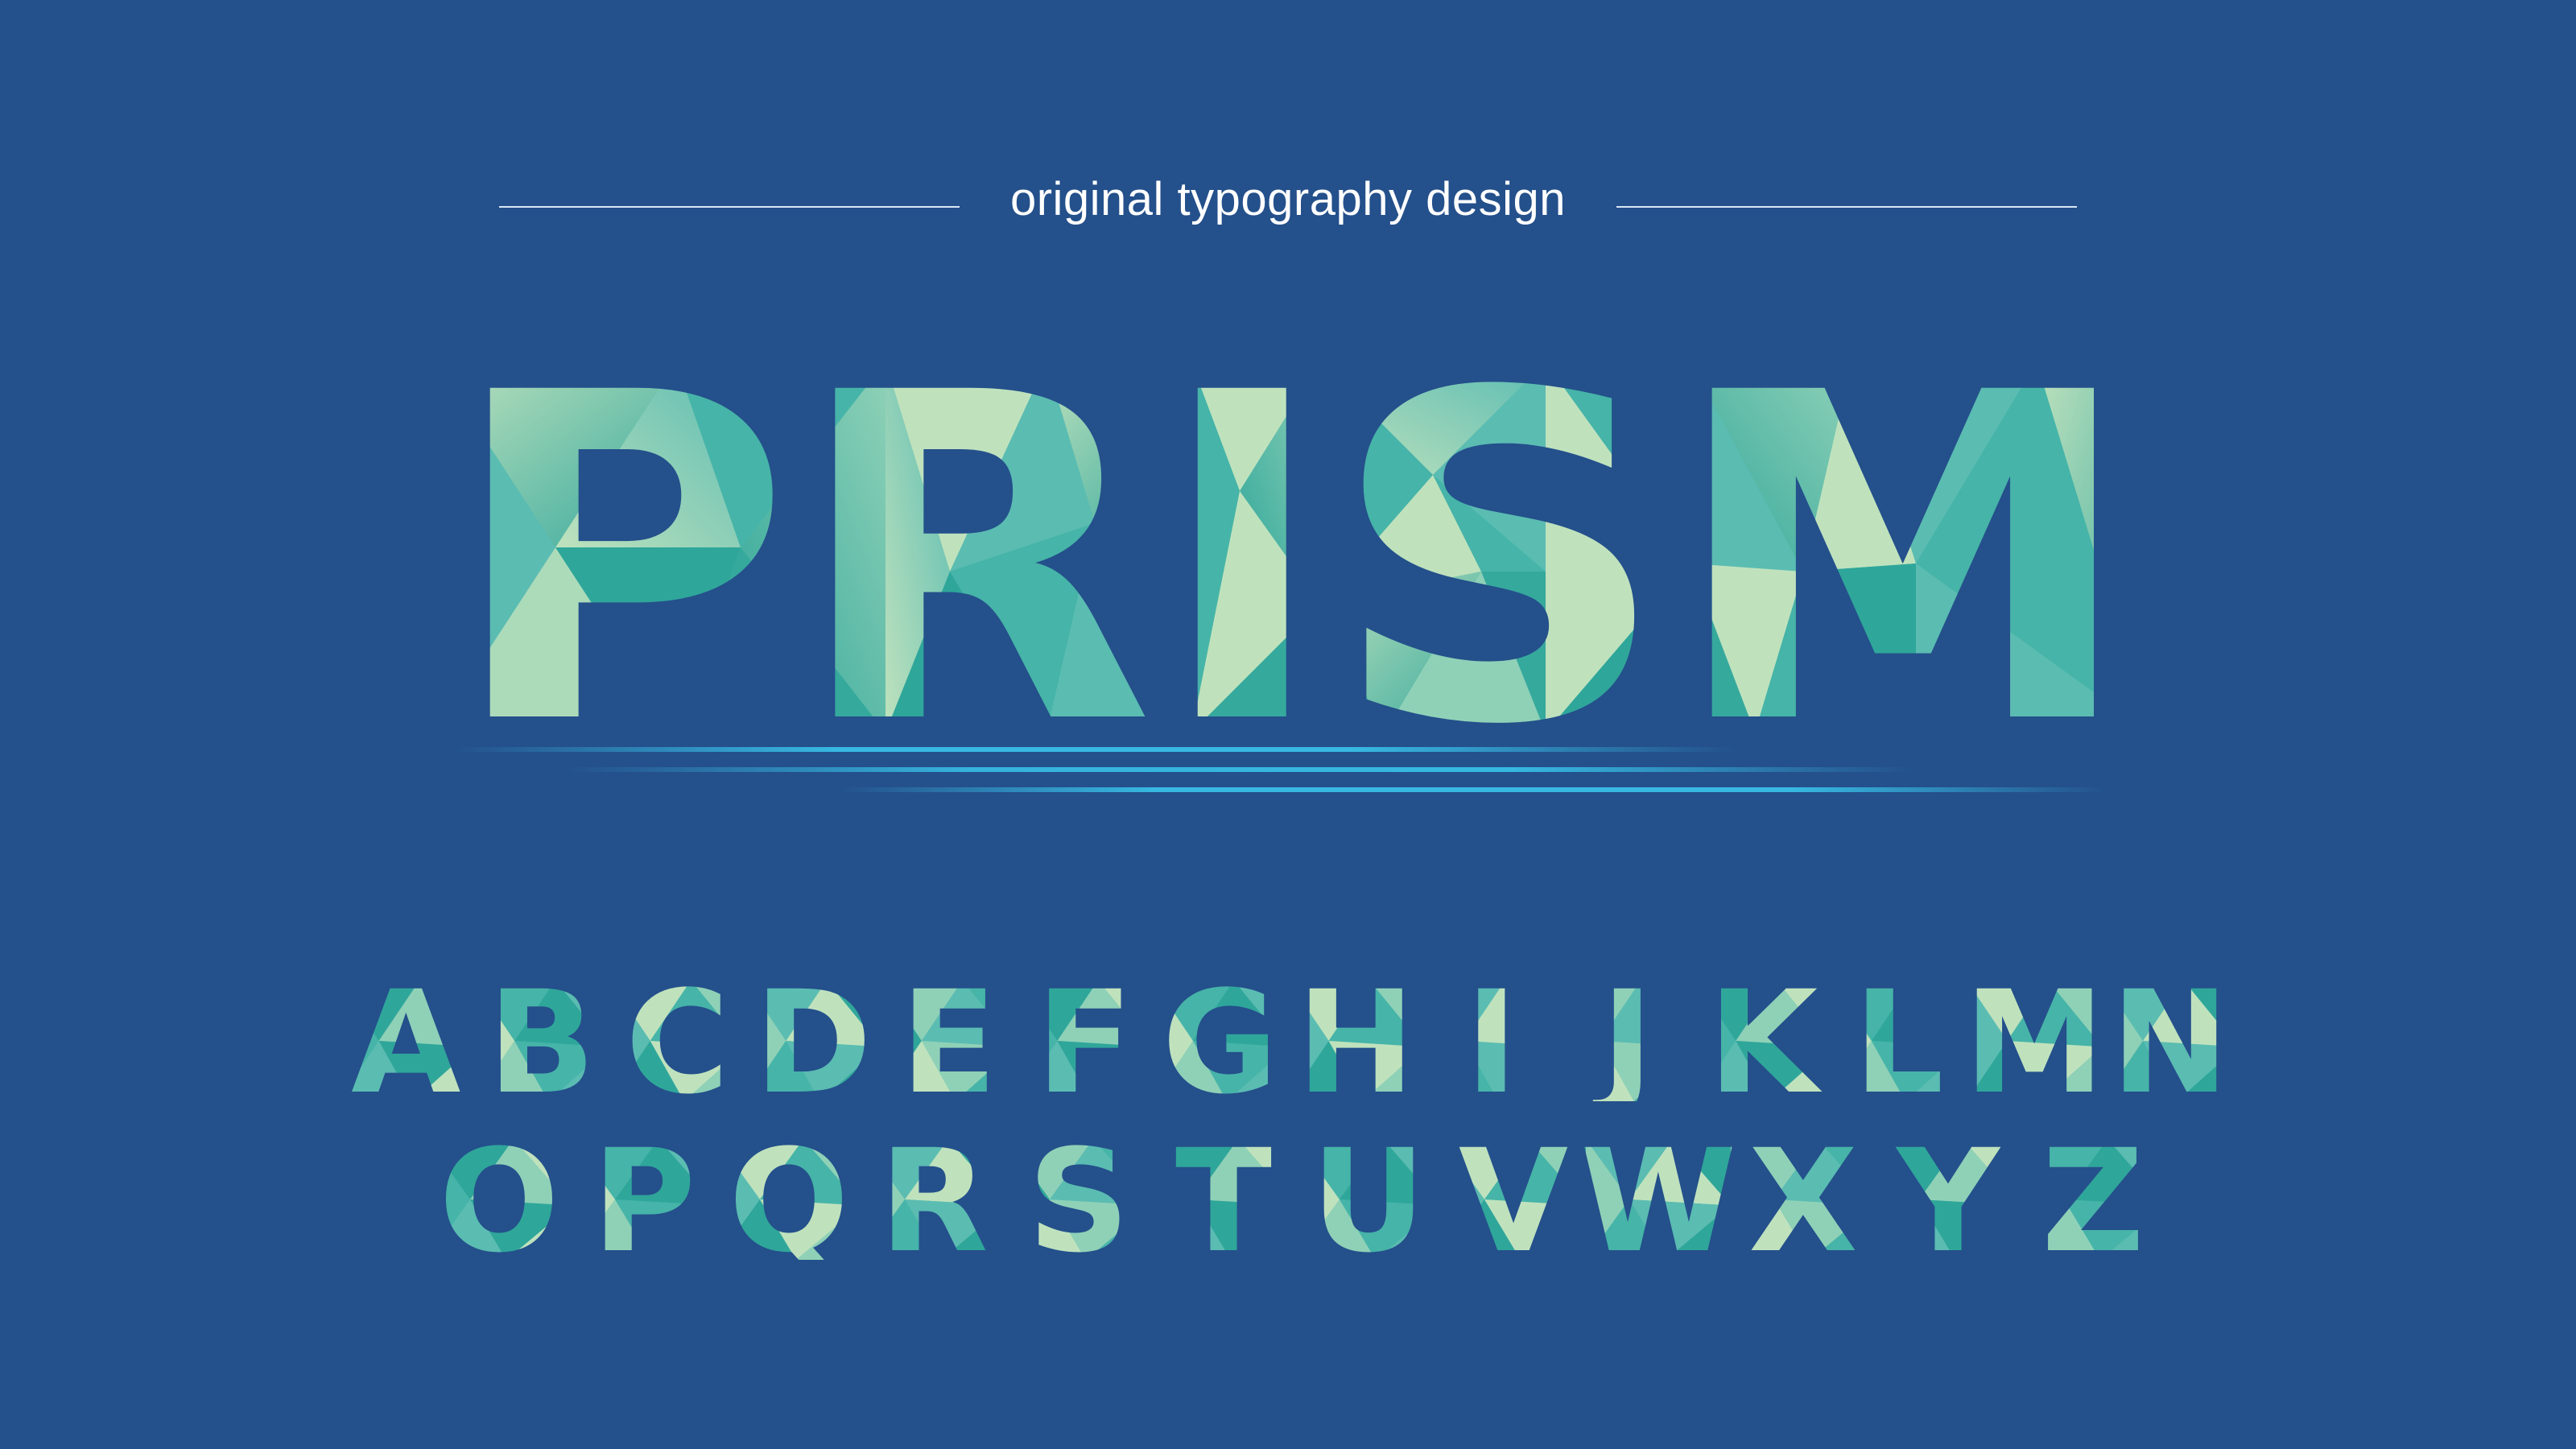 This screenshot has height=1449, width=2576. I want to click on alphabet-letter-k: K, so click(1766, 1040).